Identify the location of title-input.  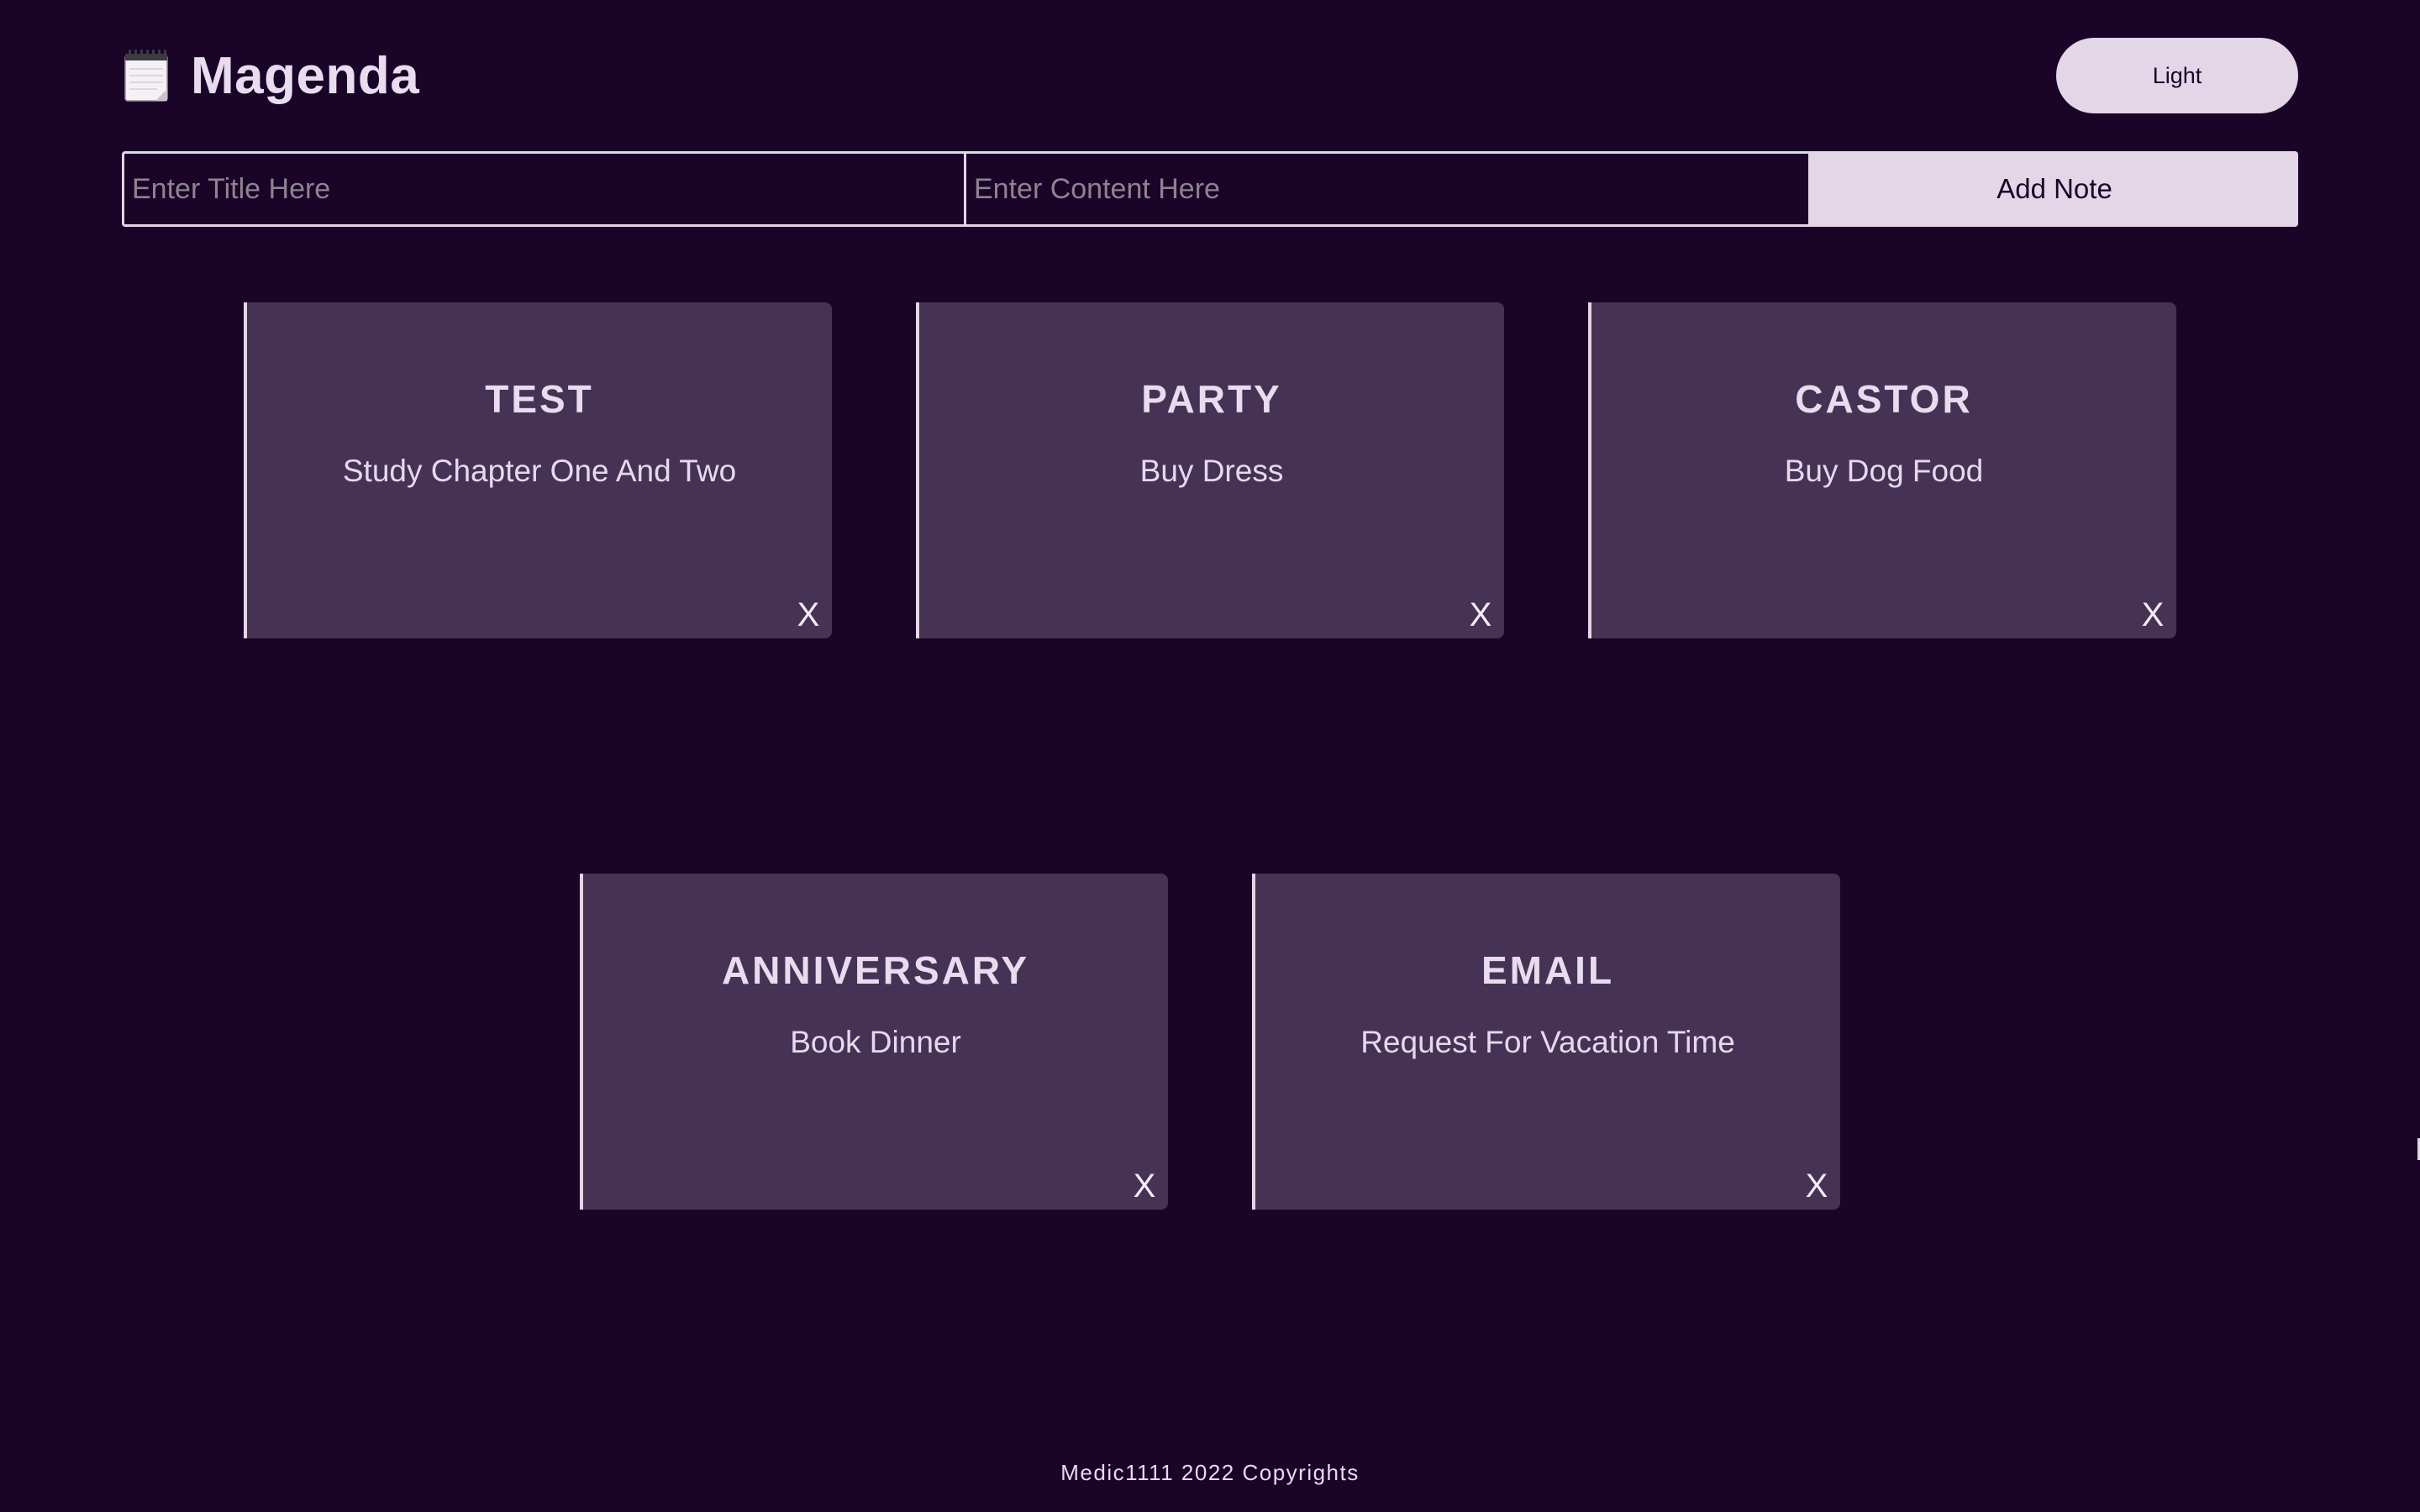
(544, 189).